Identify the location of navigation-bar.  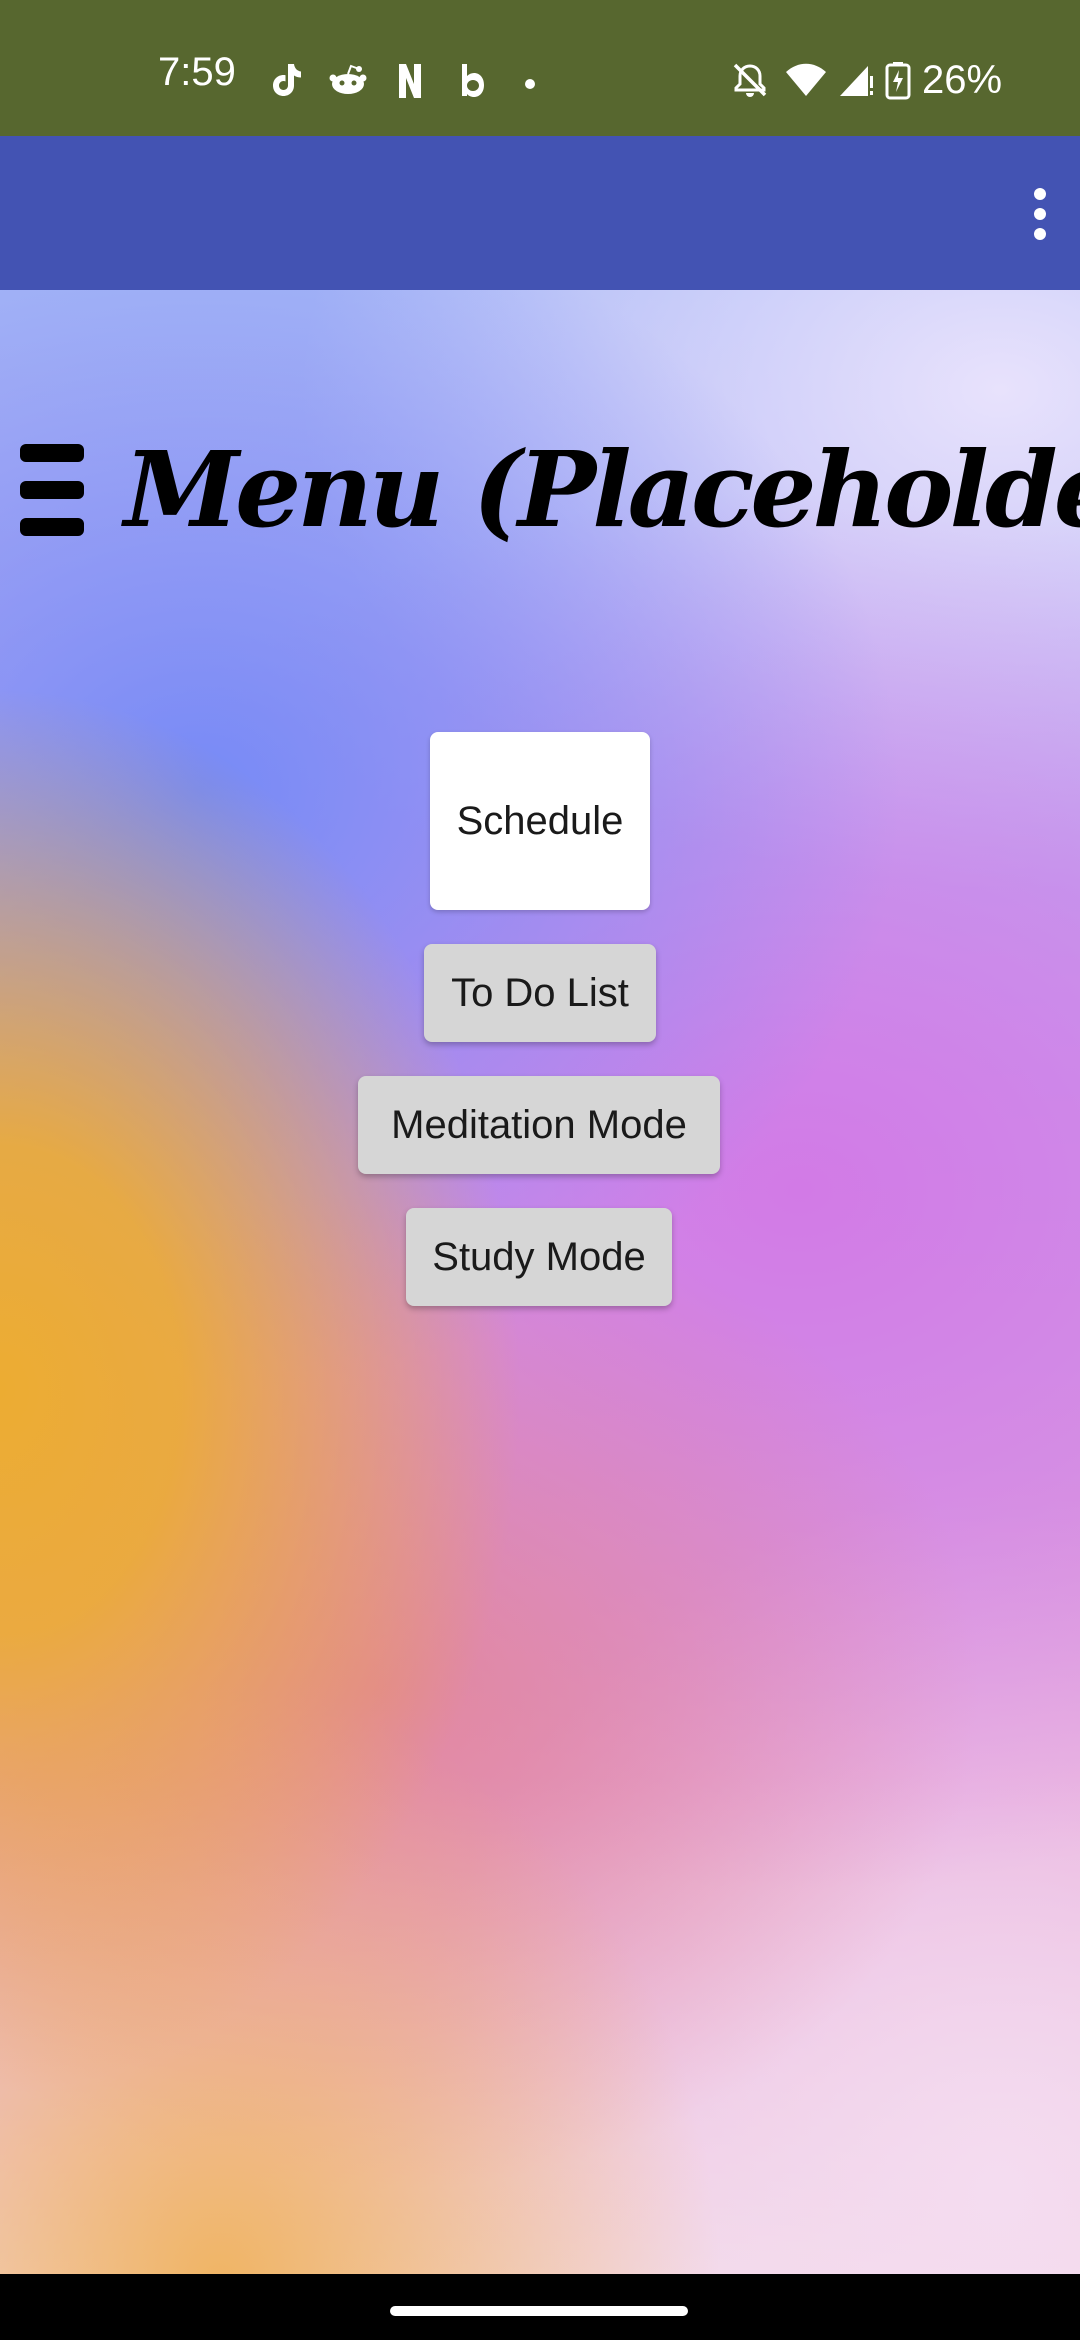
(540, 2307).